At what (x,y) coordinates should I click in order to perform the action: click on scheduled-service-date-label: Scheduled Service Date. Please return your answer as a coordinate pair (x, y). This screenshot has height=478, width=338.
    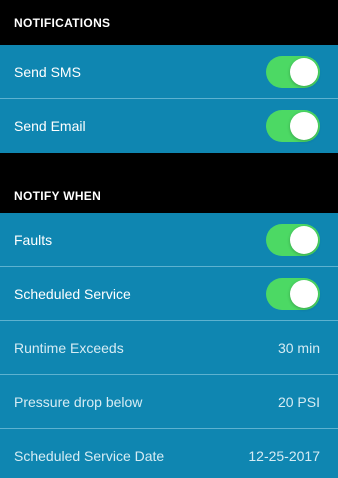
    Looking at the image, I should click on (89, 456).